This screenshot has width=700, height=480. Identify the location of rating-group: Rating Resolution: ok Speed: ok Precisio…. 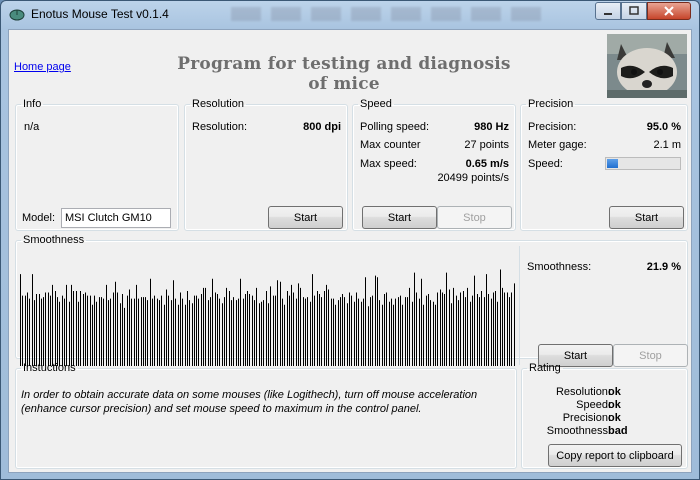
(604, 415).